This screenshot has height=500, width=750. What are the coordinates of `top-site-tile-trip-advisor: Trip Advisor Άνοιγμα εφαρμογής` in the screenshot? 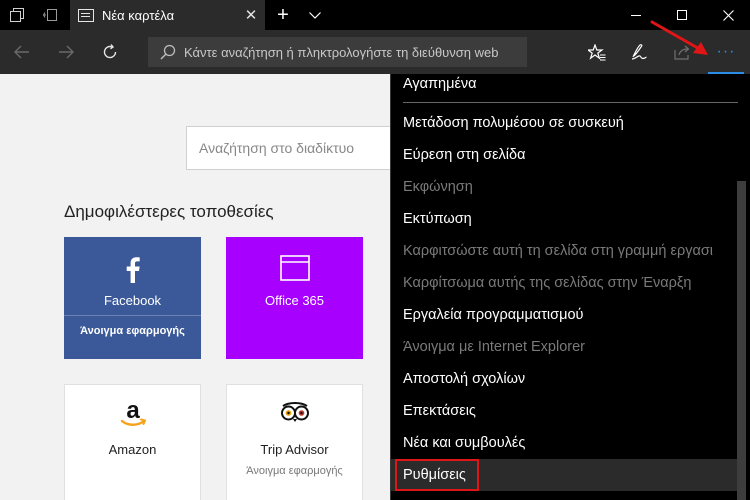 It's located at (294, 442).